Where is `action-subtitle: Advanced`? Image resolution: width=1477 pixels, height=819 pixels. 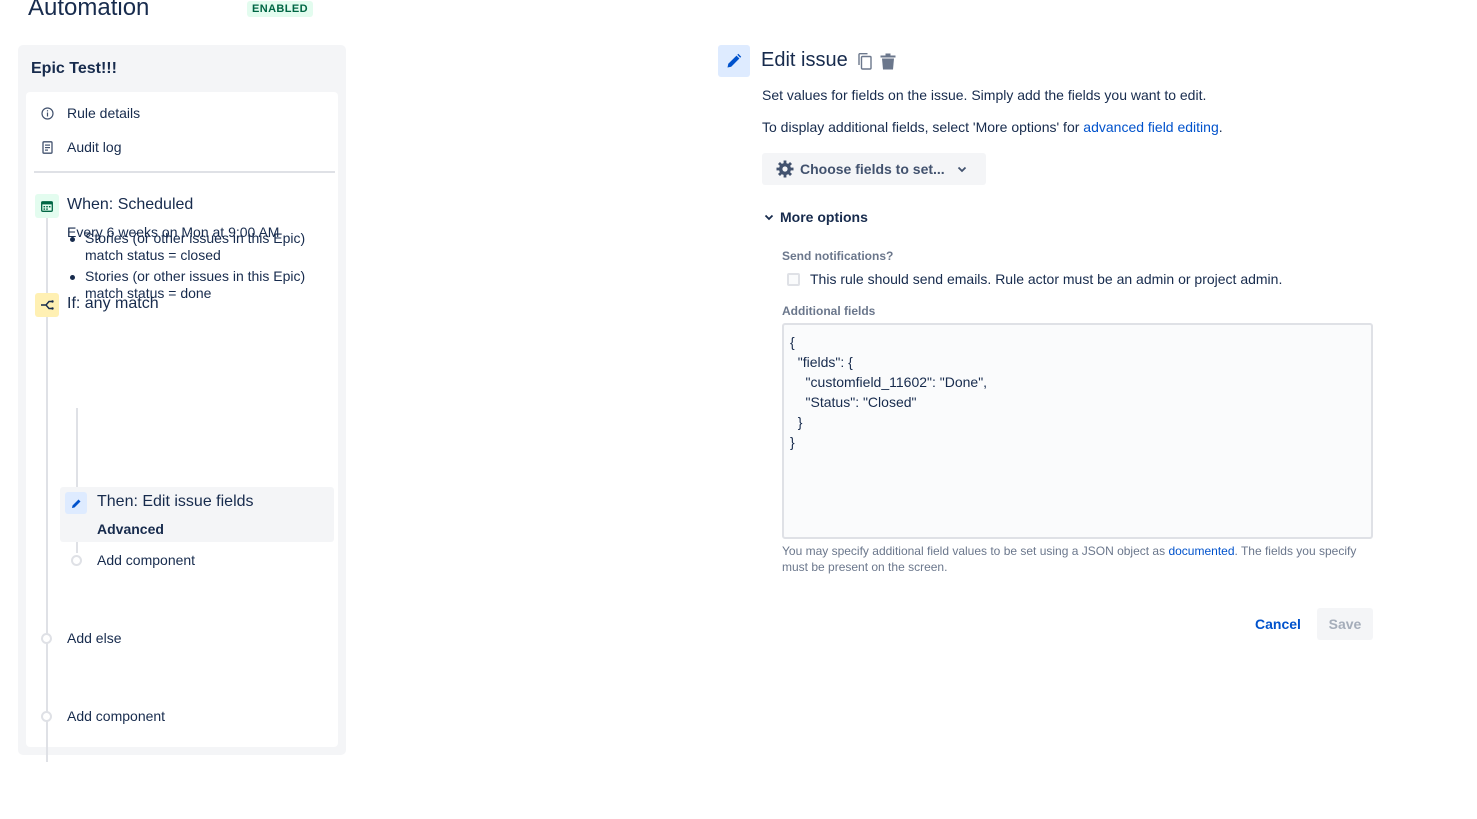 action-subtitle: Advanced is located at coordinates (130, 529).